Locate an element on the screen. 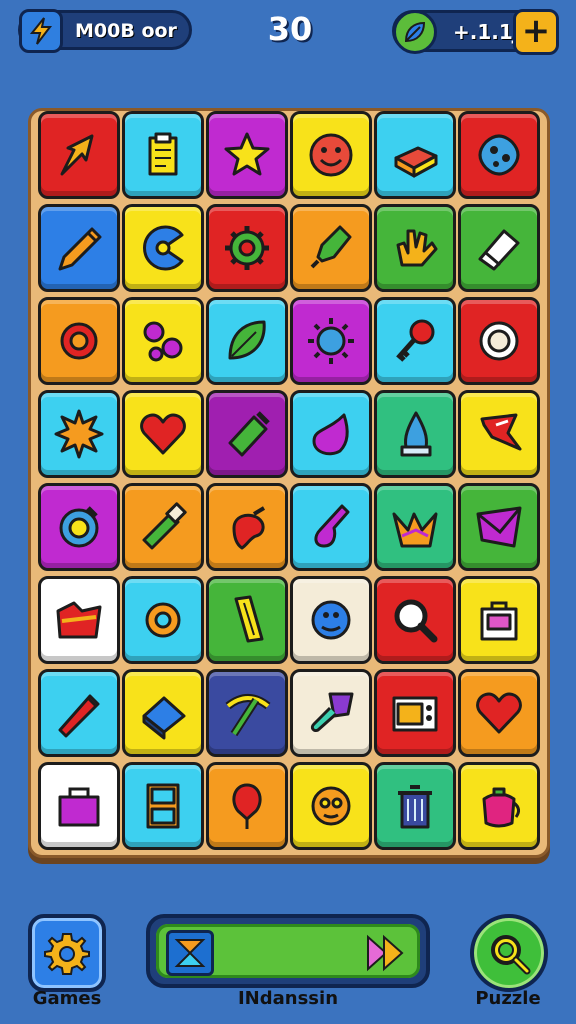 Image resolution: width=576 pixels, height=1024 pixels. pepper-icon is located at coordinates (249, 528).